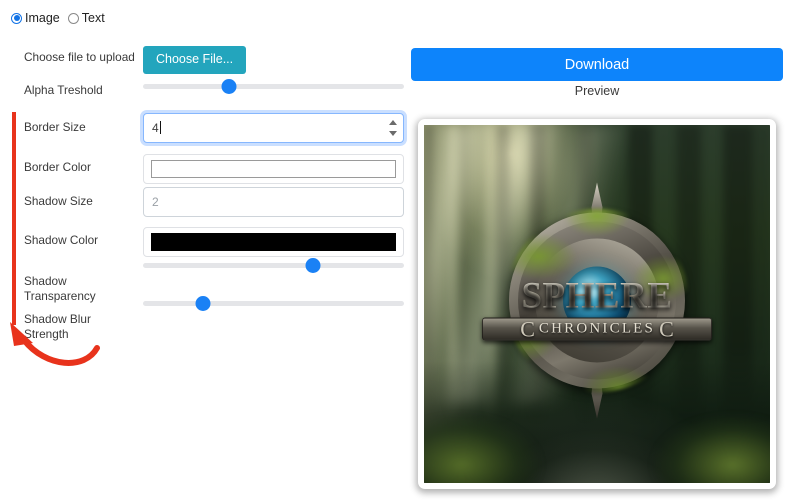 This screenshot has width=800, height=501. What do you see at coordinates (160, 127) in the screenshot?
I see `text-caret` at bounding box center [160, 127].